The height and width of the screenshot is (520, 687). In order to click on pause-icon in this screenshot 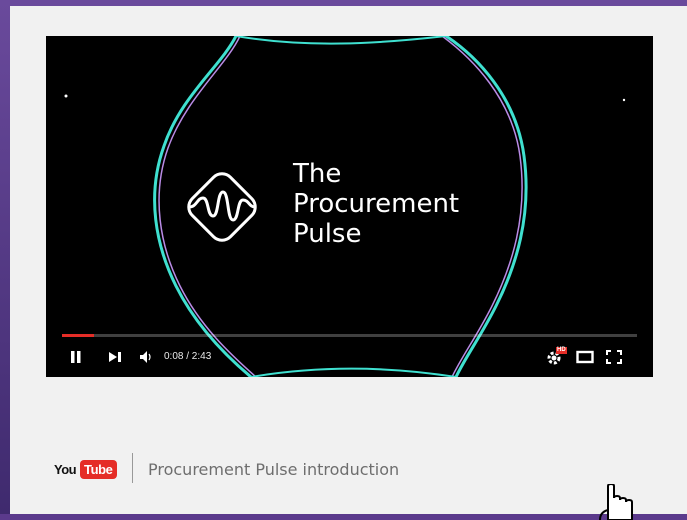, I will do `click(76, 357)`.